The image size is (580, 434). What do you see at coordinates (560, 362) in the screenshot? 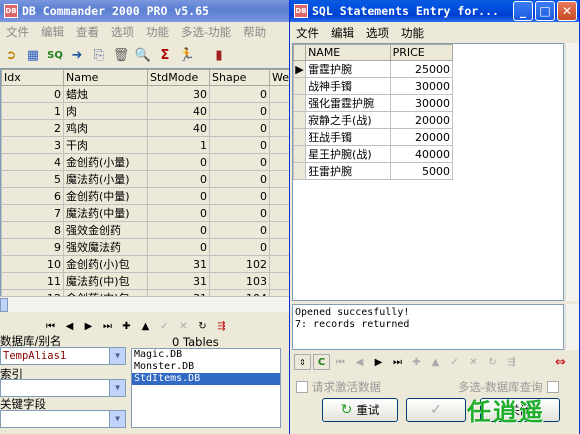
I see `swap-arrows-icon: ⇔` at bounding box center [560, 362].